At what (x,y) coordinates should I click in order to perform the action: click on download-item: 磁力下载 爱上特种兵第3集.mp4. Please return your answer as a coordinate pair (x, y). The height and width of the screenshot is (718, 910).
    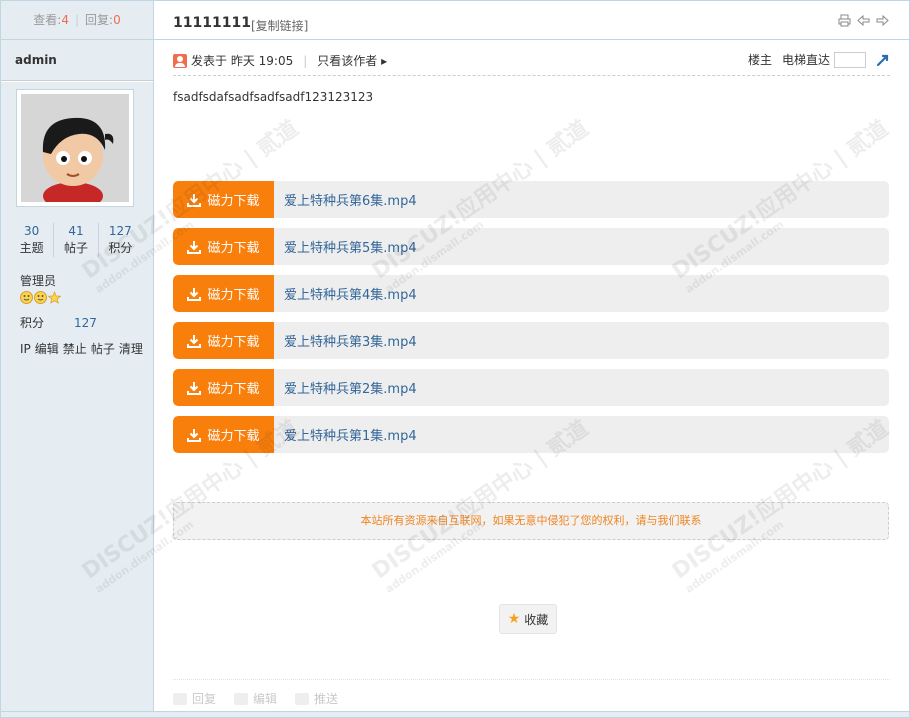
    Looking at the image, I should click on (531, 340).